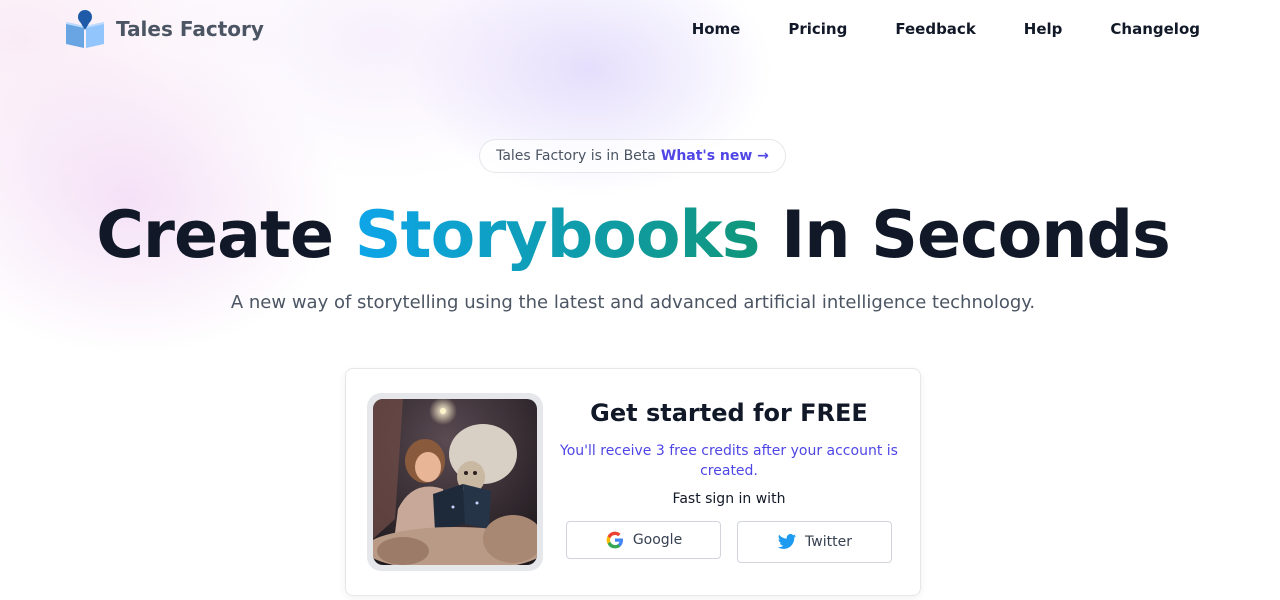  Describe the element at coordinates (557, 235) in the screenshot. I see `hero-title-highlight: Storybooks` at that location.